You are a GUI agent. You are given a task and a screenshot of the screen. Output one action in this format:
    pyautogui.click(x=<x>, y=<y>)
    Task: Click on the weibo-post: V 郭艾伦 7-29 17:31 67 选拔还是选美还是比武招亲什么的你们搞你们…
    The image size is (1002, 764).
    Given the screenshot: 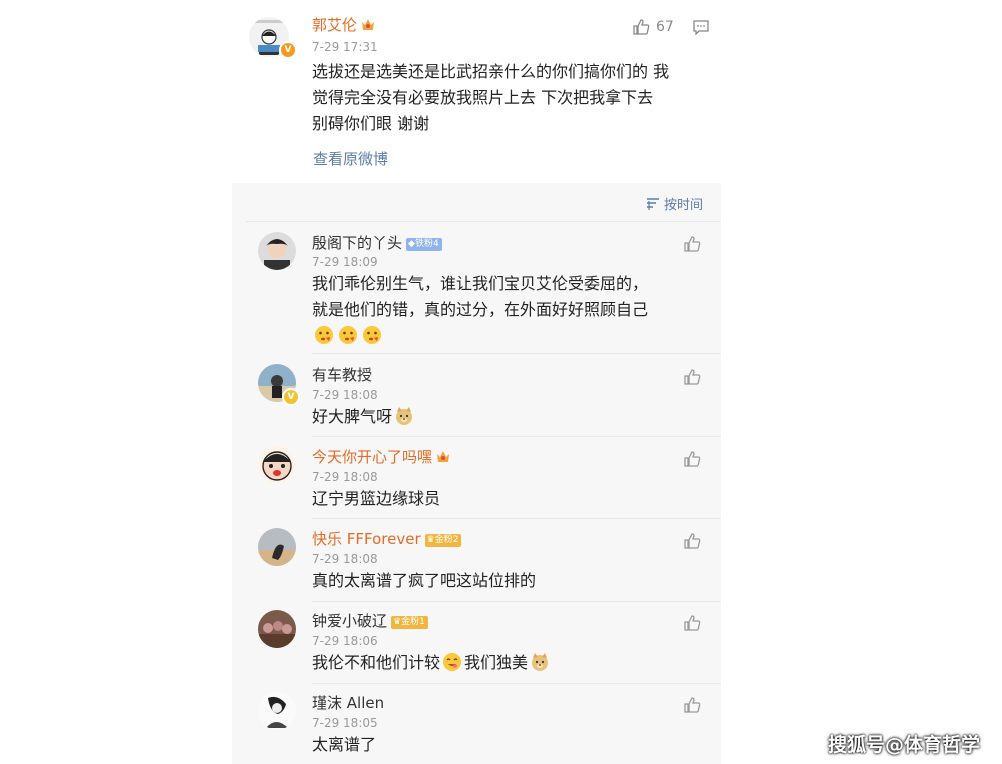 What is the action you would take?
    pyautogui.click(x=476, y=91)
    